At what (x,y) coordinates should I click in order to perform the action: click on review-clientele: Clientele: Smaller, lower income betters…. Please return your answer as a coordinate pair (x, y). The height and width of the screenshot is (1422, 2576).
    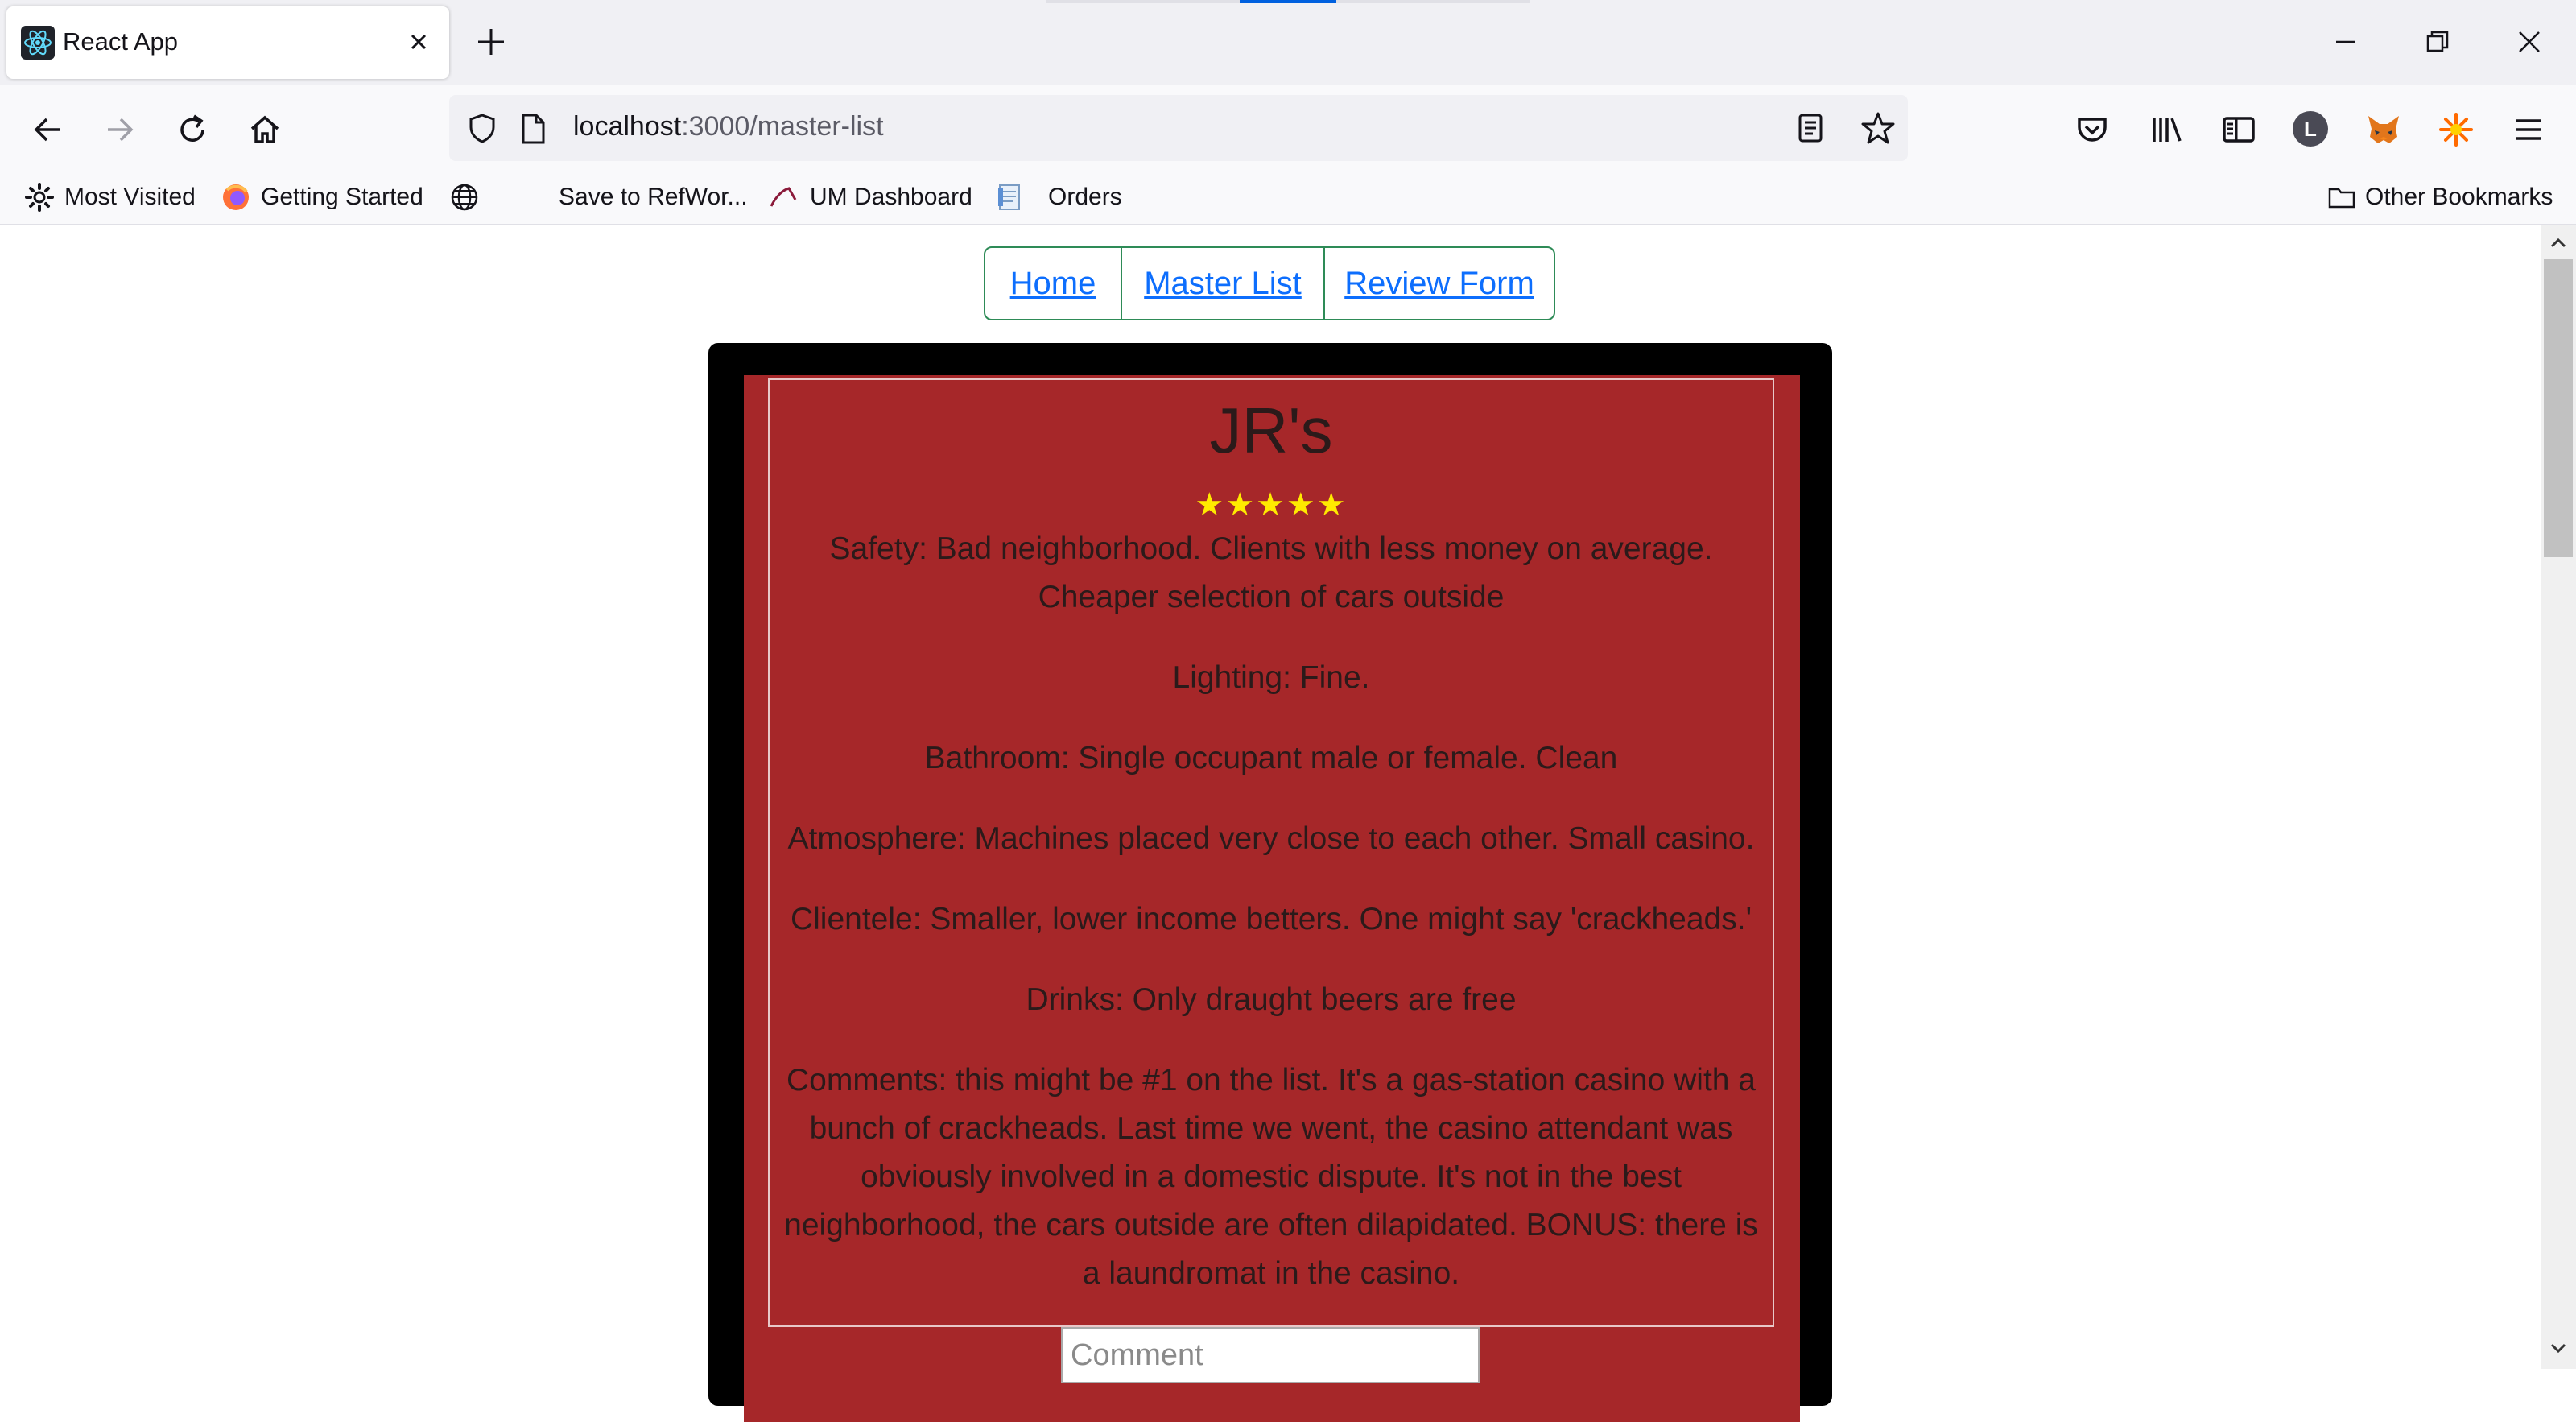
    Looking at the image, I should click on (1271, 919).